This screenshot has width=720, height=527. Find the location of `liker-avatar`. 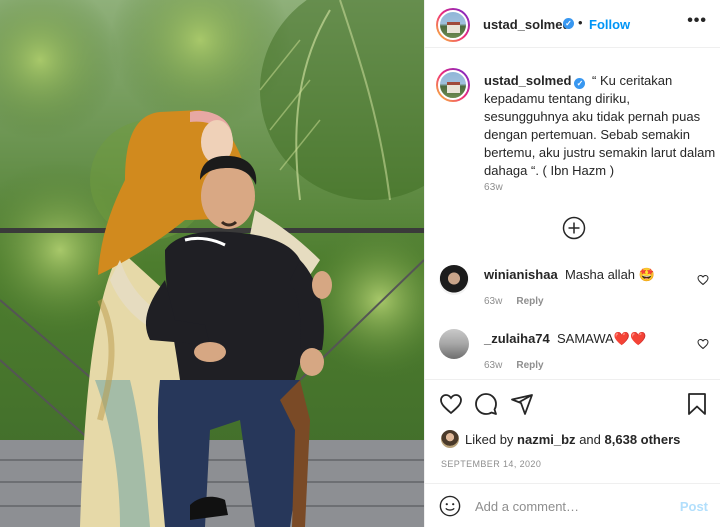

liker-avatar is located at coordinates (450, 439).